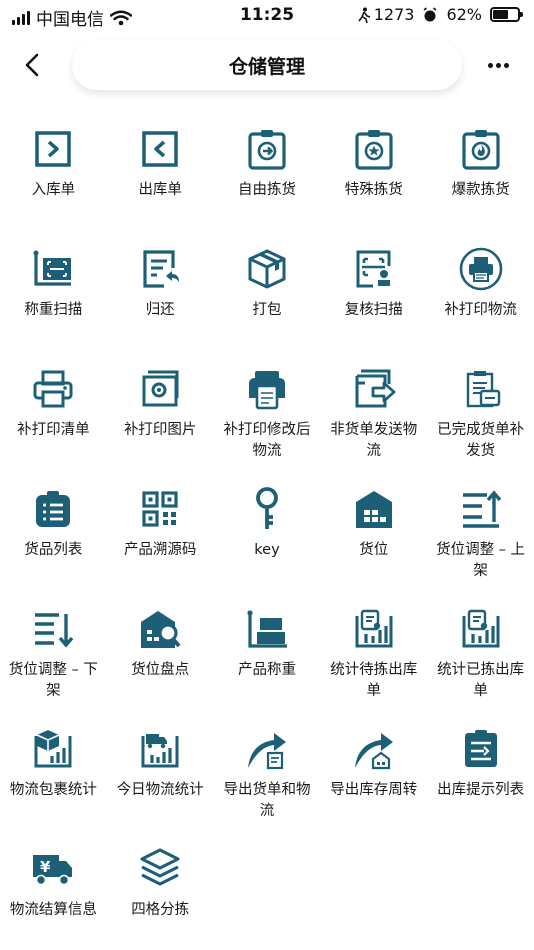  Describe the element at coordinates (53, 190) in the screenshot. I see `grid-item-label: 入库单` at that location.